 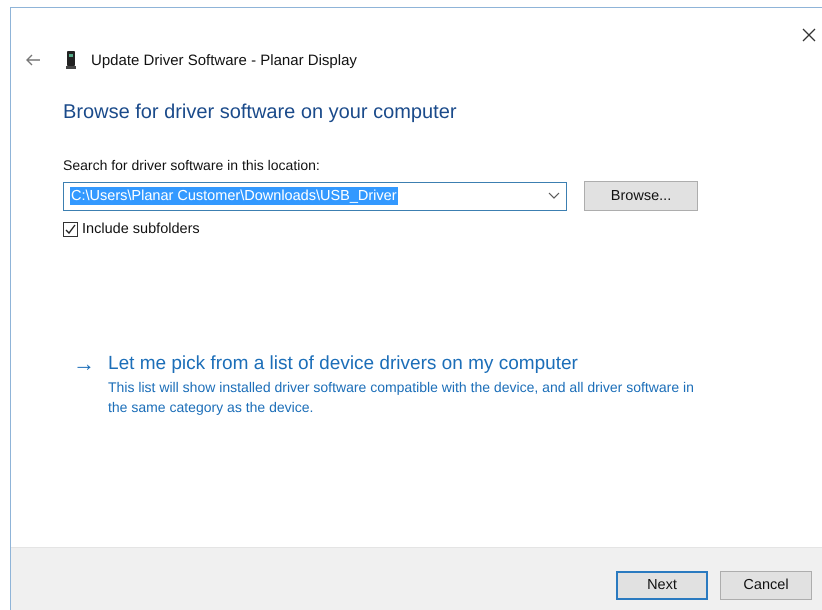 I want to click on window-title: Update Driver Software - Planar Display, so click(x=224, y=60).